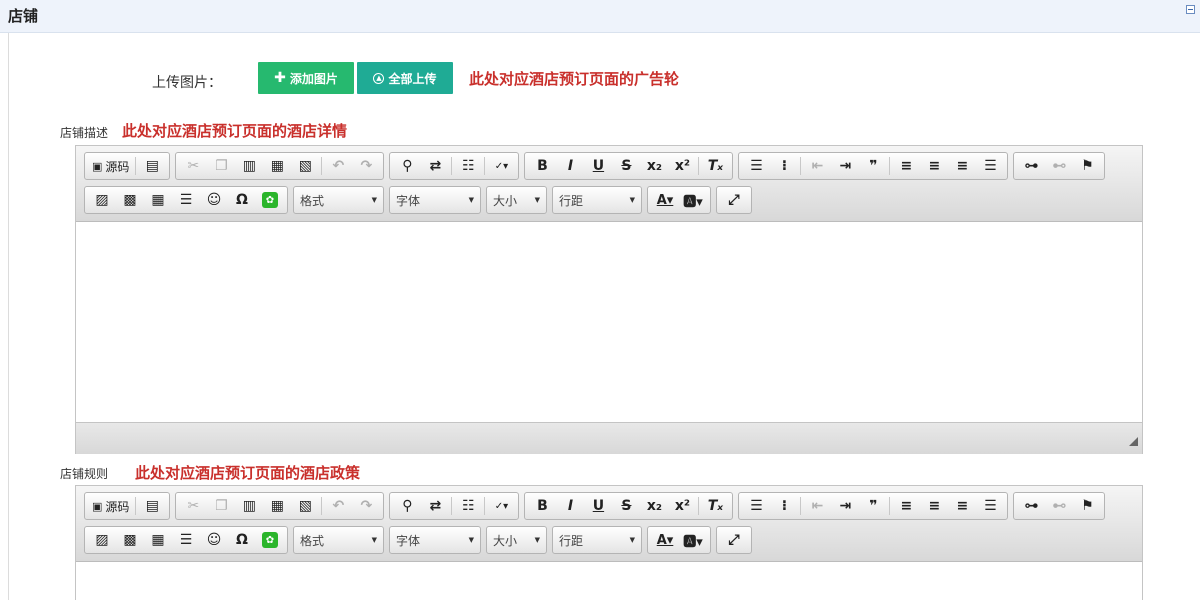 The image size is (1200, 602). I want to click on upload-all-button: ▲ 全部上传, so click(405, 78).